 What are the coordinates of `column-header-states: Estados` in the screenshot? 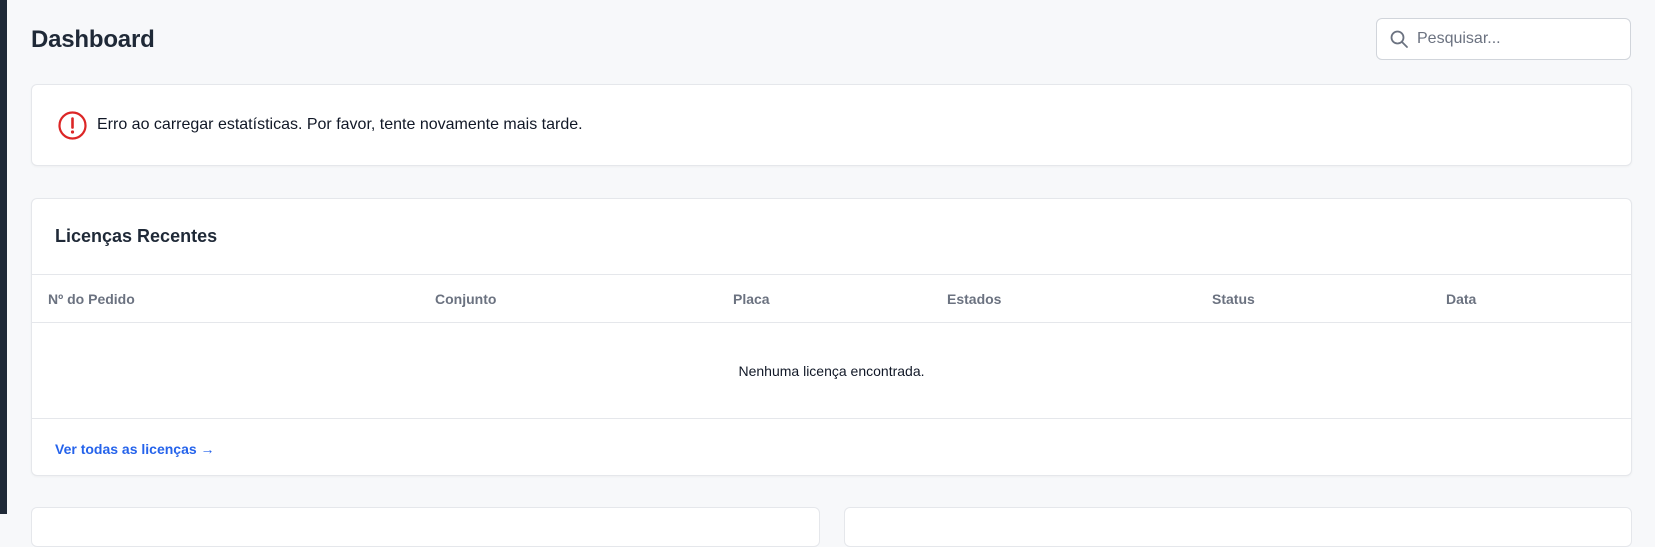 It's located at (974, 299).